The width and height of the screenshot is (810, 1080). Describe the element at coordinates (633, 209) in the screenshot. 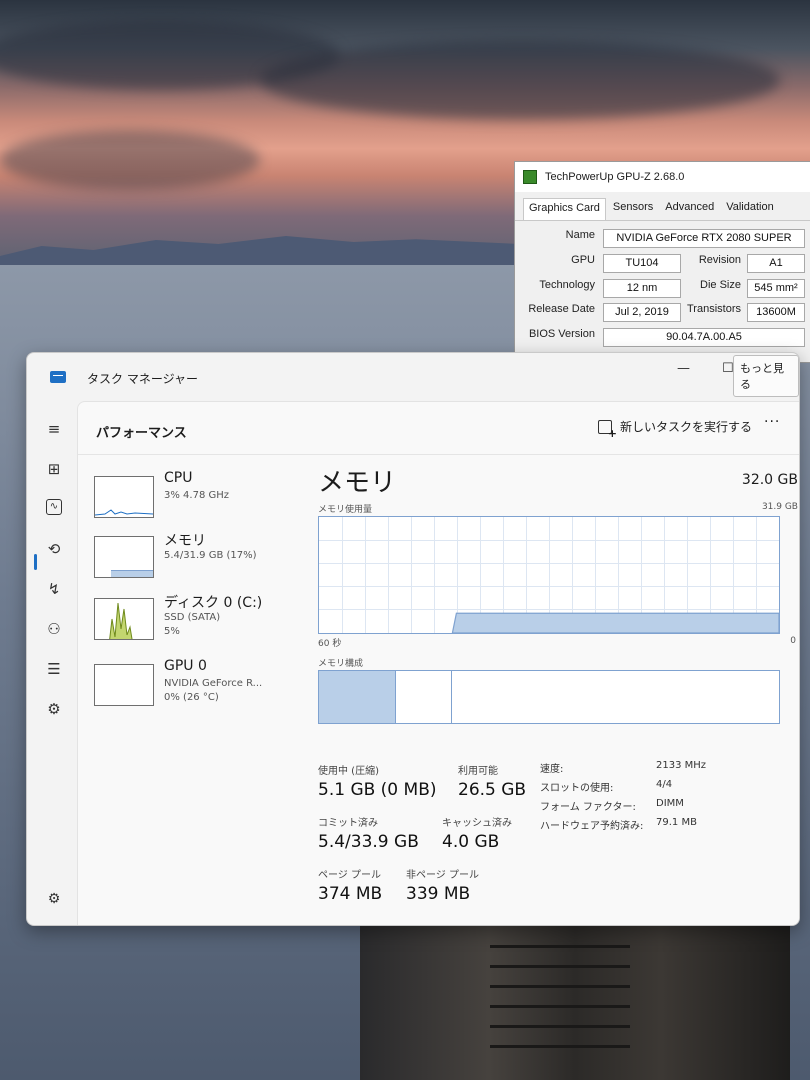

I see `tab-sensors: Sensors` at that location.